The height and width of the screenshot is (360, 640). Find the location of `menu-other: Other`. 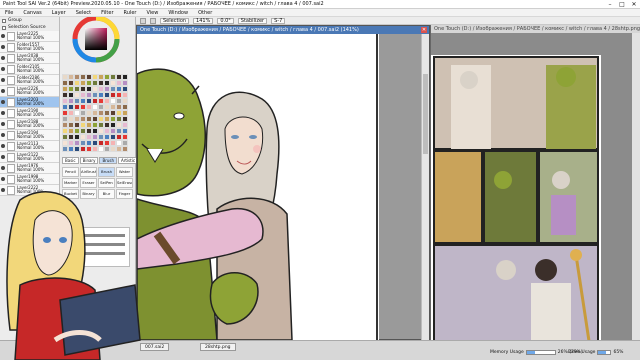

menu-other: Other is located at coordinates (205, 13).